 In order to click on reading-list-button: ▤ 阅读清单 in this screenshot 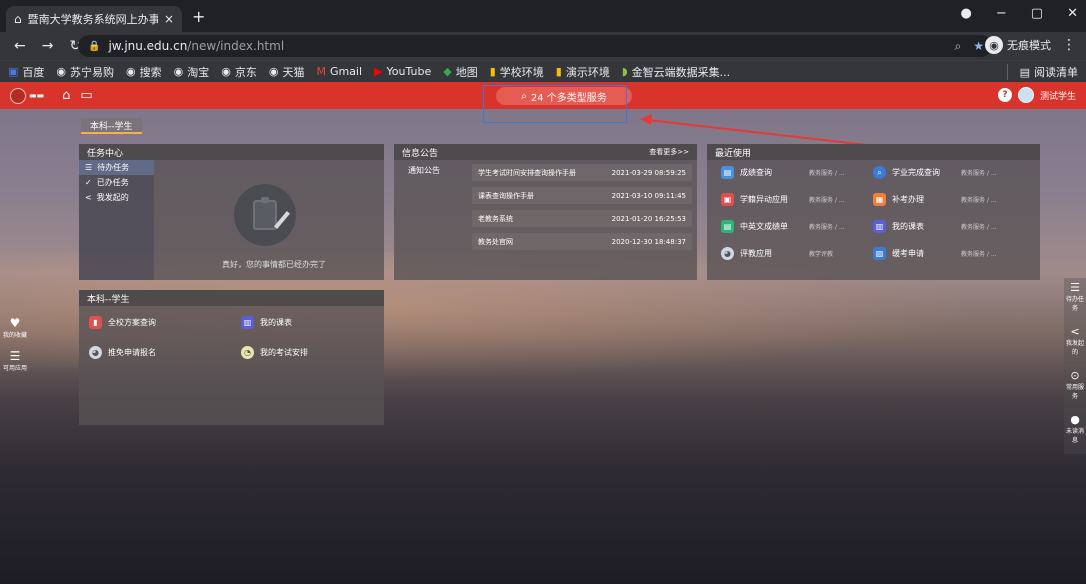, I will do `click(1042, 72)`.